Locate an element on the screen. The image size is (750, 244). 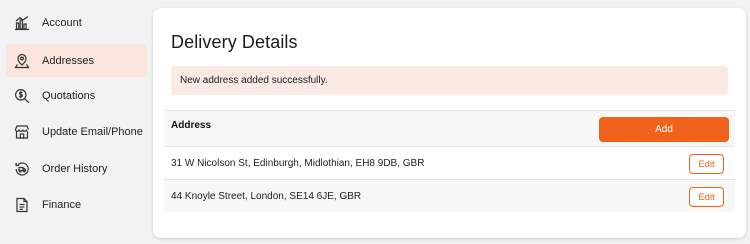
table-header: Address Add is located at coordinates (449, 128).